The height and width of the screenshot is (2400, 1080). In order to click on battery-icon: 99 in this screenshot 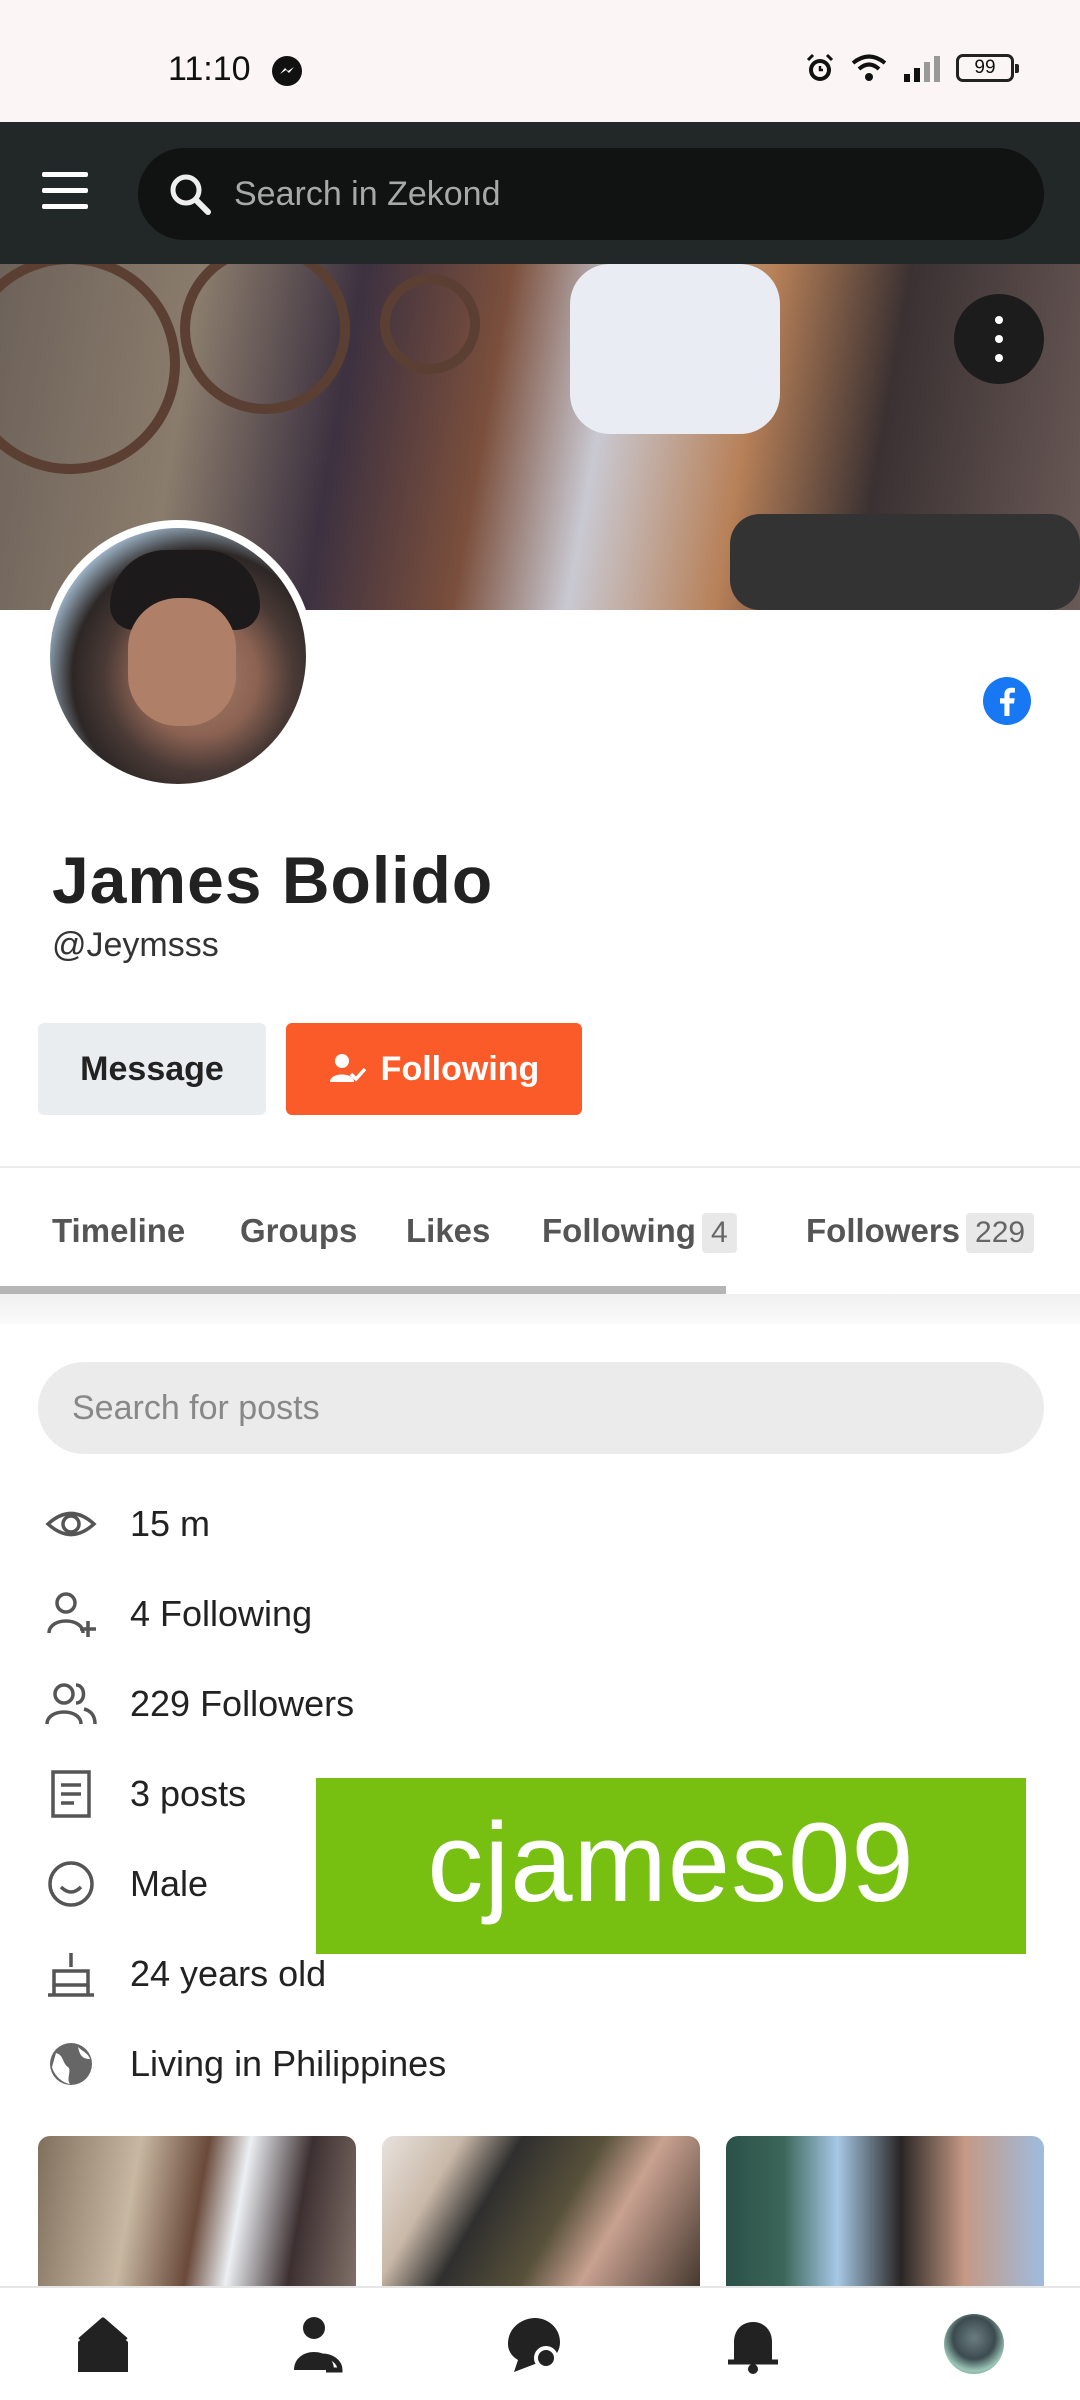, I will do `click(987, 68)`.